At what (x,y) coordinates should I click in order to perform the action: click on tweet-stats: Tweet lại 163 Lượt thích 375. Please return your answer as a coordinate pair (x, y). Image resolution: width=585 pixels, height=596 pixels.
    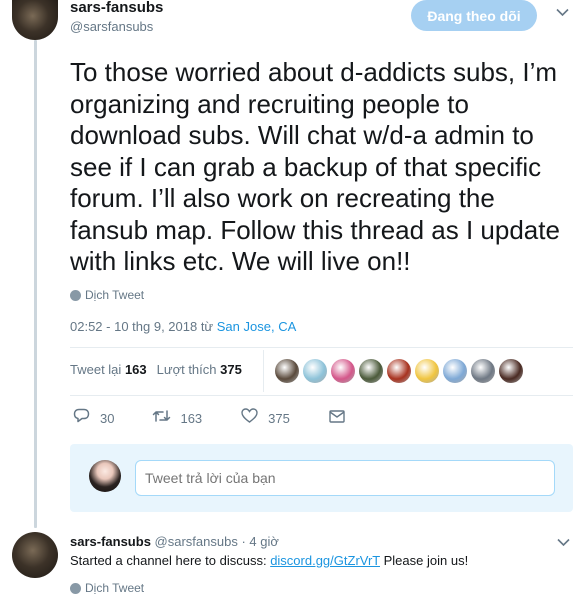
    Looking at the image, I should click on (156, 369).